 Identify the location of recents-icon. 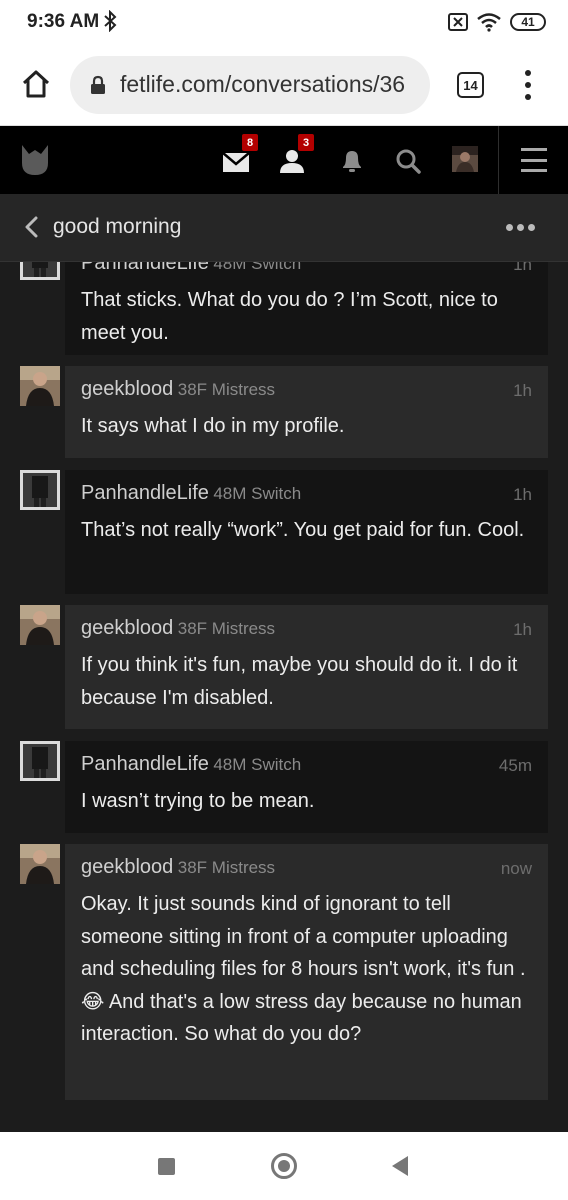
(166, 1166).